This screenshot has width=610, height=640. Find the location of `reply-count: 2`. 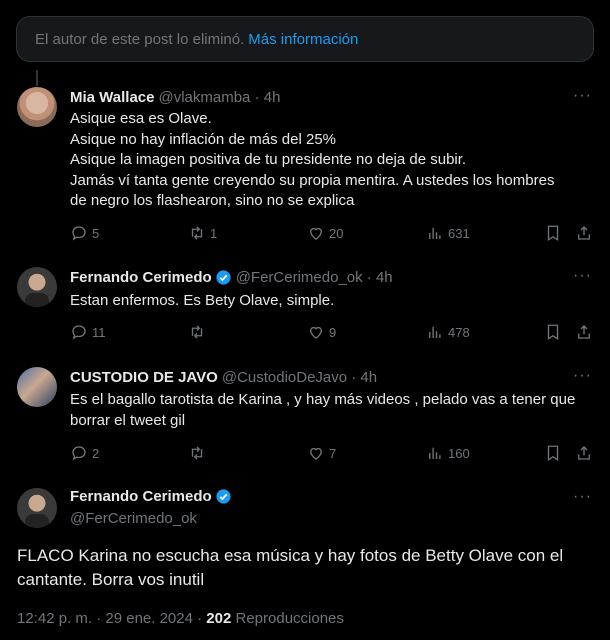

reply-count: 2 is located at coordinates (96, 453).